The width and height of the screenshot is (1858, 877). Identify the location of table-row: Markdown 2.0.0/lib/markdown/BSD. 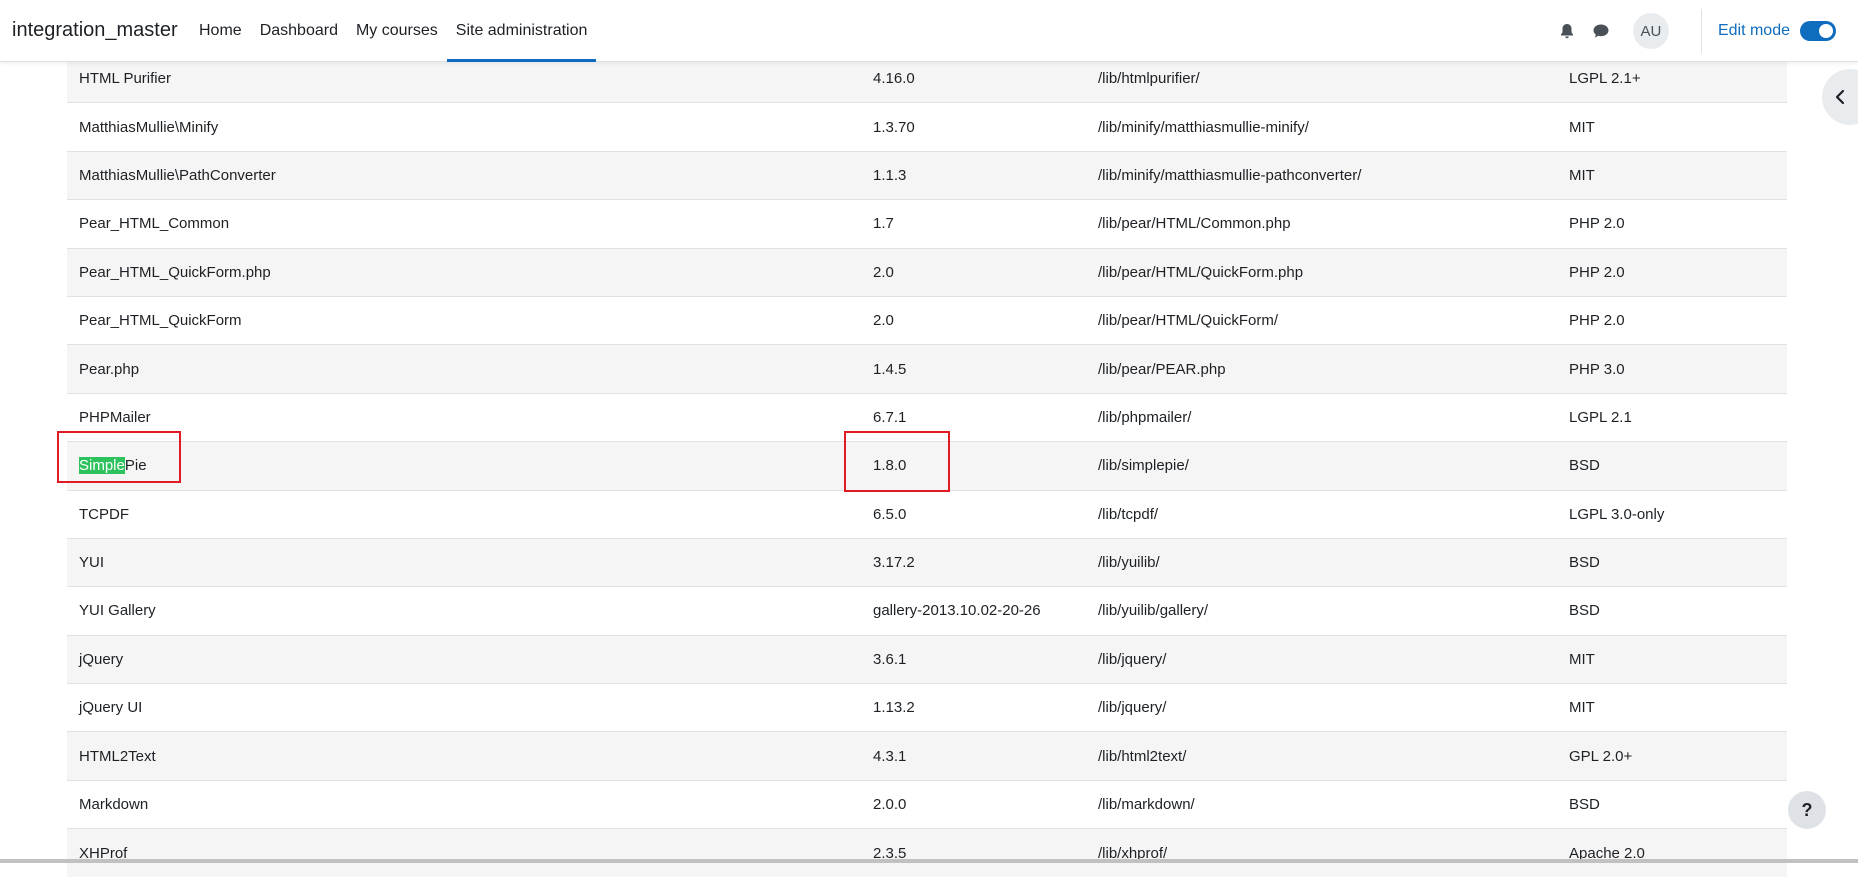
(927, 804).